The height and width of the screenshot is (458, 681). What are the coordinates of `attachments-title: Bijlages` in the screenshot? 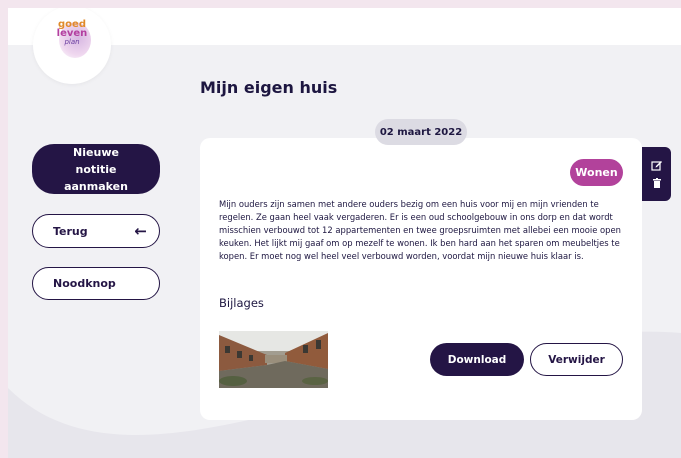 It's located at (241, 303).